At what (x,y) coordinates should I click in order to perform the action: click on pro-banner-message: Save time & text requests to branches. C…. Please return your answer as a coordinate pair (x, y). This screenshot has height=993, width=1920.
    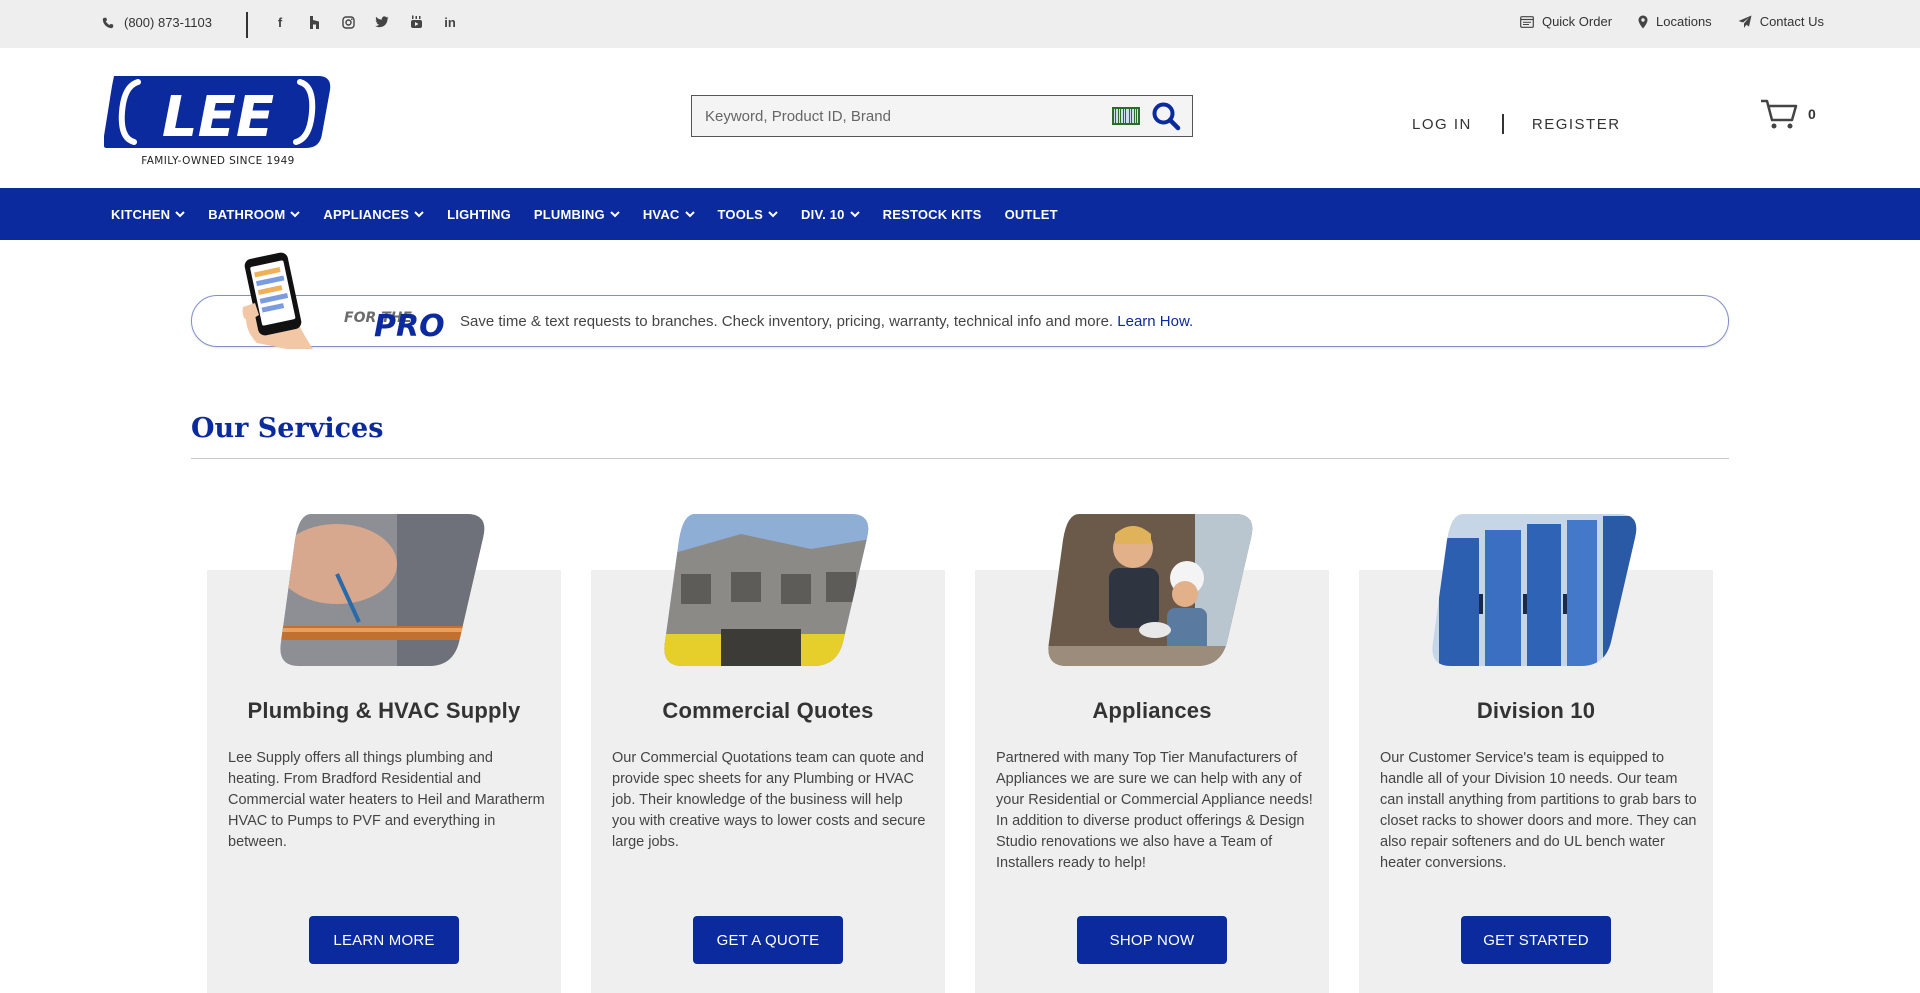
    Looking at the image, I should click on (789, 321).